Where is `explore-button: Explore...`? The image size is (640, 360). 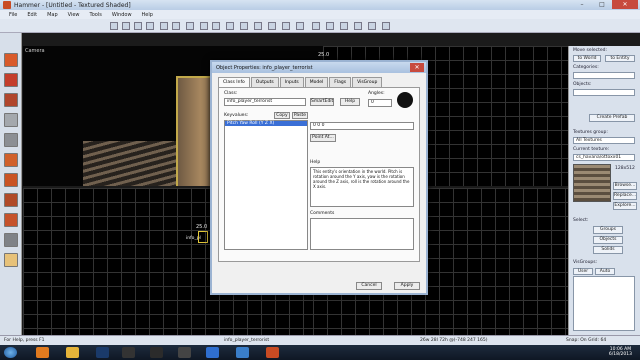 explore-button: Explore... is located at coordinates (625, 206).